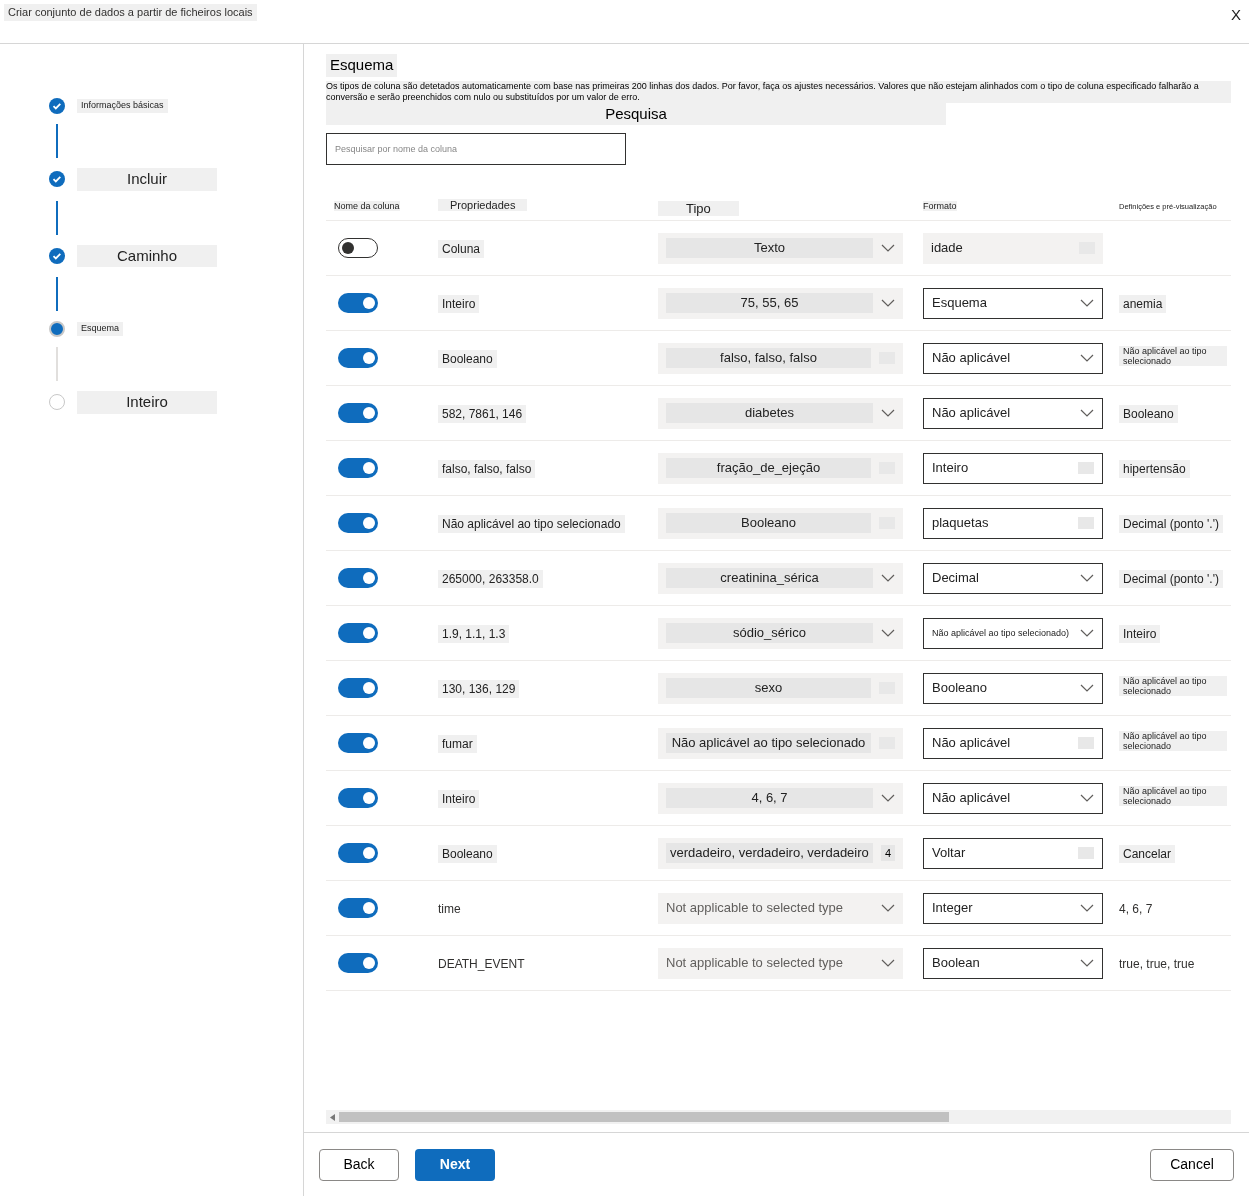 The height and width of the screenshot is (1196, 1249). I want to click on type-dropdown: Booleano, so click(780, 523).